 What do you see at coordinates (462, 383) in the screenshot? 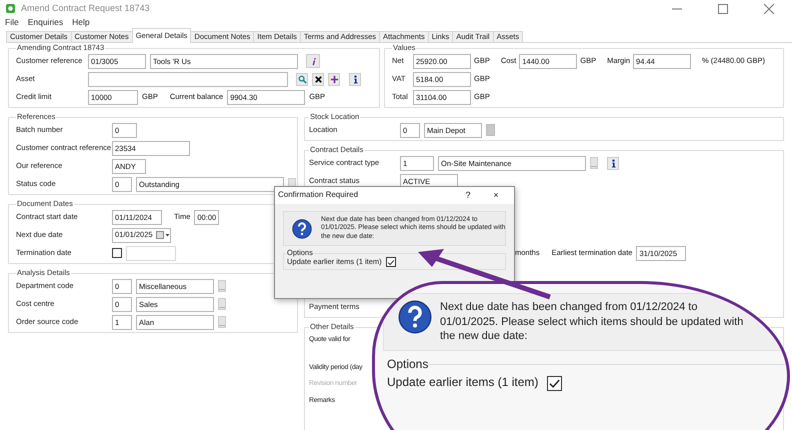
I see `option-label: Update earlier items (1 item)` at bounding box center [462, 383].